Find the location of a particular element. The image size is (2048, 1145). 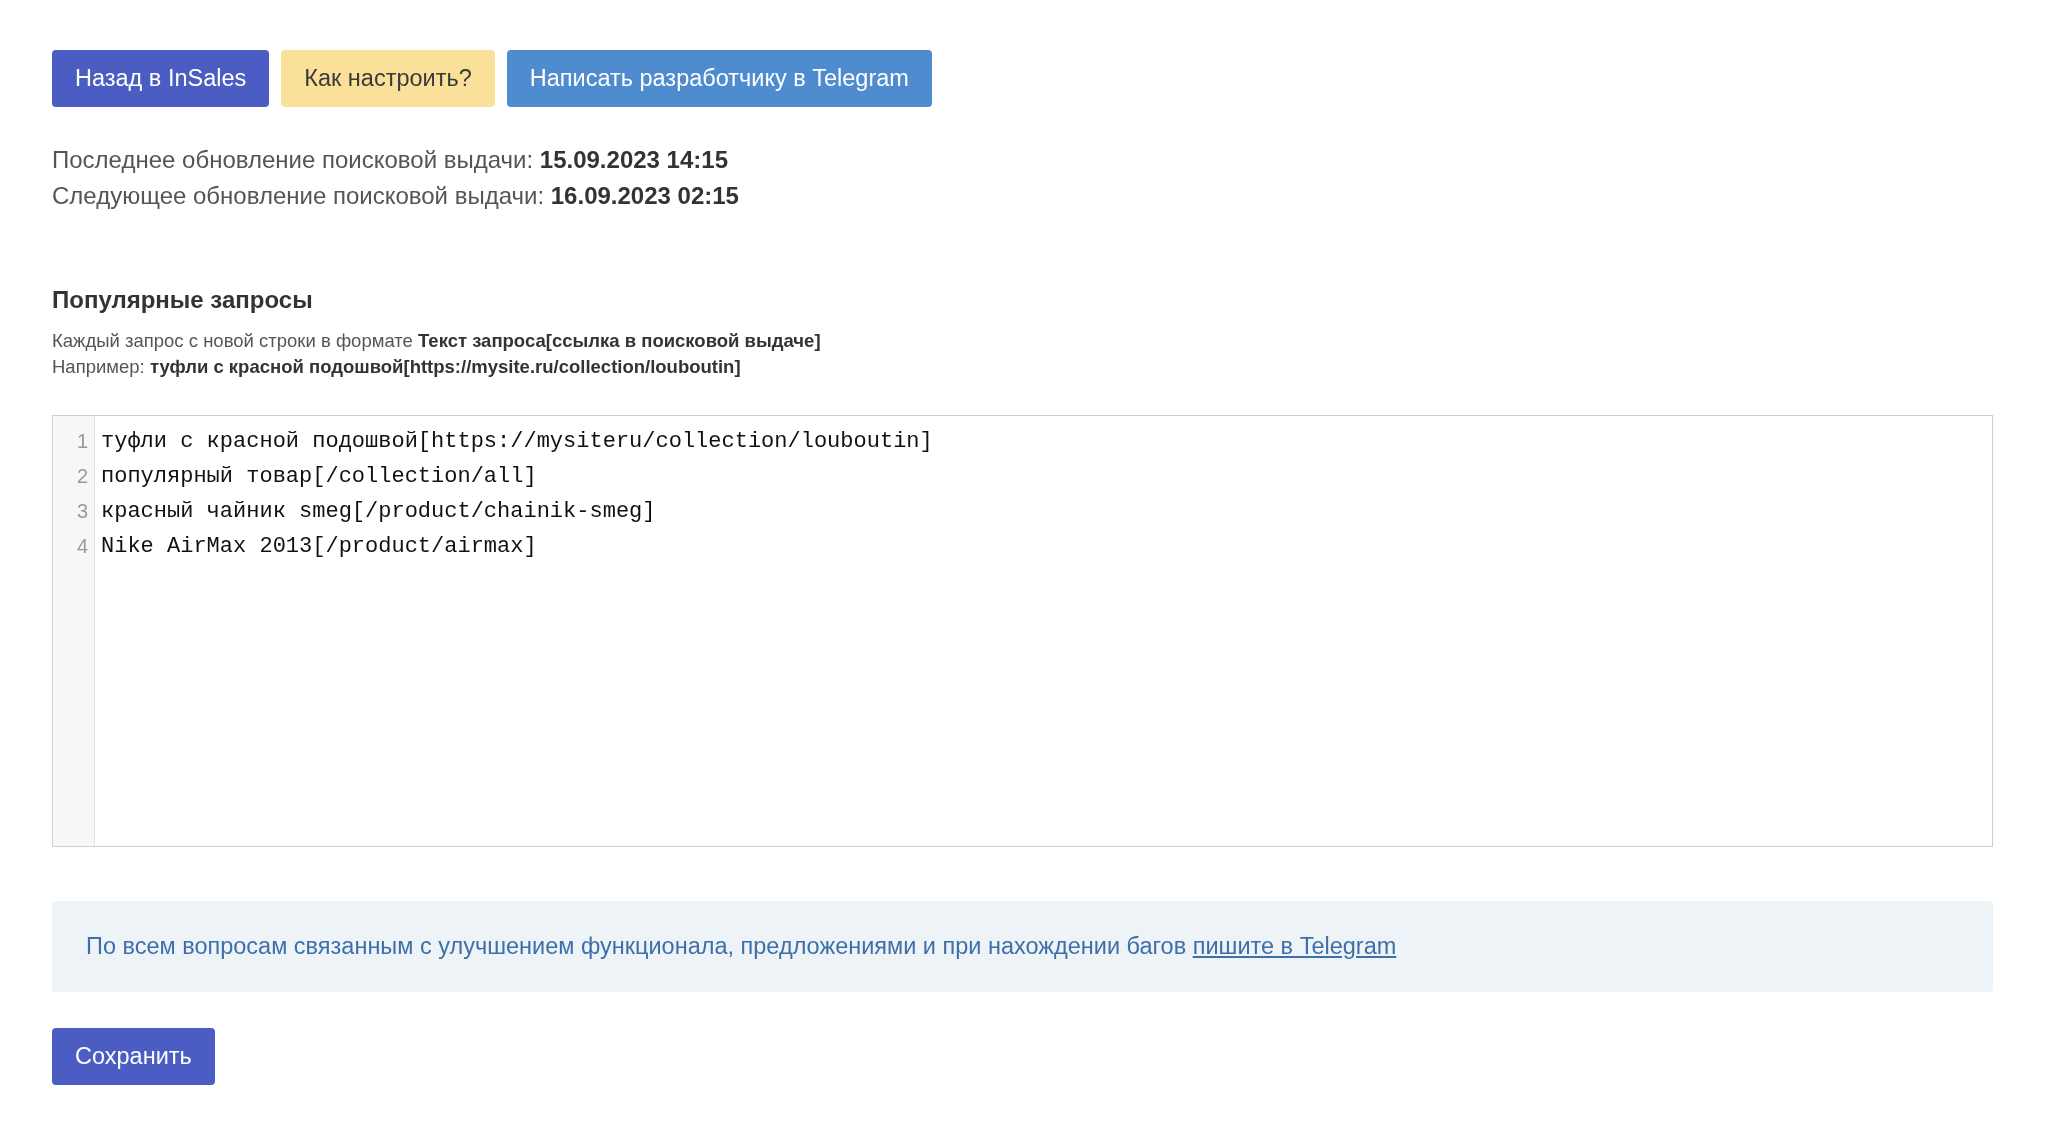

code-line: красный чайник smeg[/product/chainik-smeg] is located at coordinates (379, 512).